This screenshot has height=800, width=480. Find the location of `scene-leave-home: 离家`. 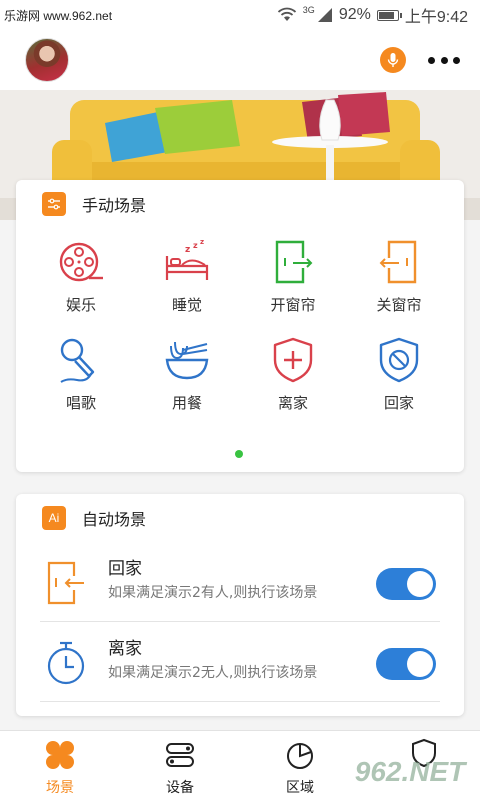

scene-leave-home: 离家 is located at coordinates (293, 377).